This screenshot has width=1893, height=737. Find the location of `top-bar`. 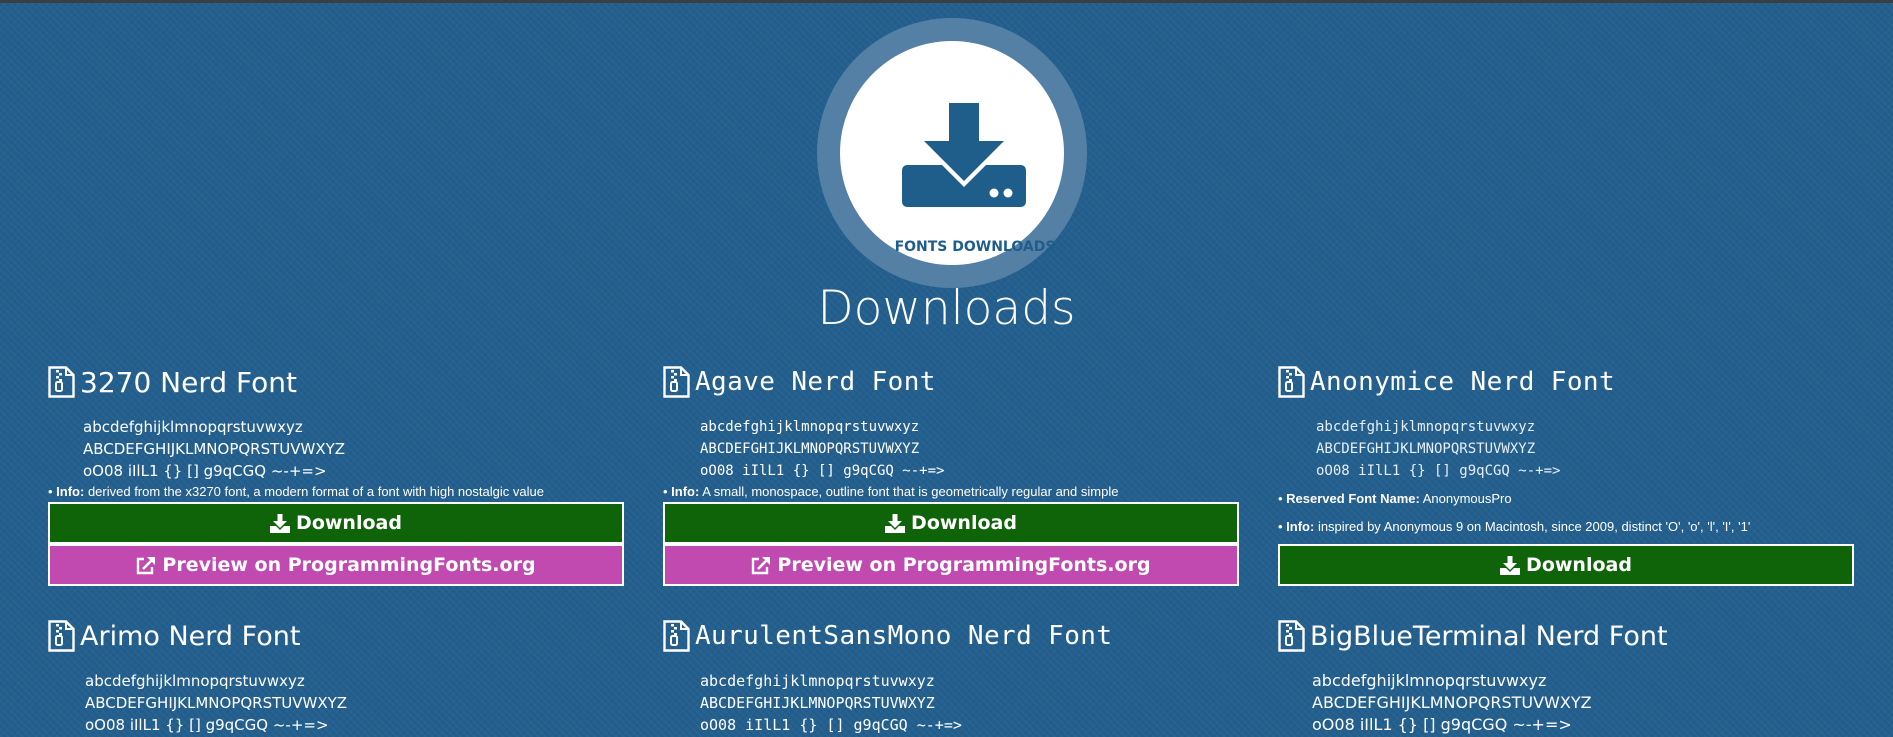

top-bar is located at coordinates (946, 1).